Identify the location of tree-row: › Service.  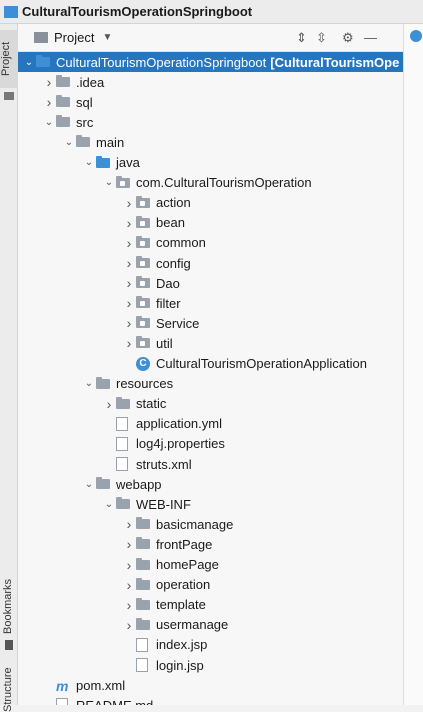
(210, 323).